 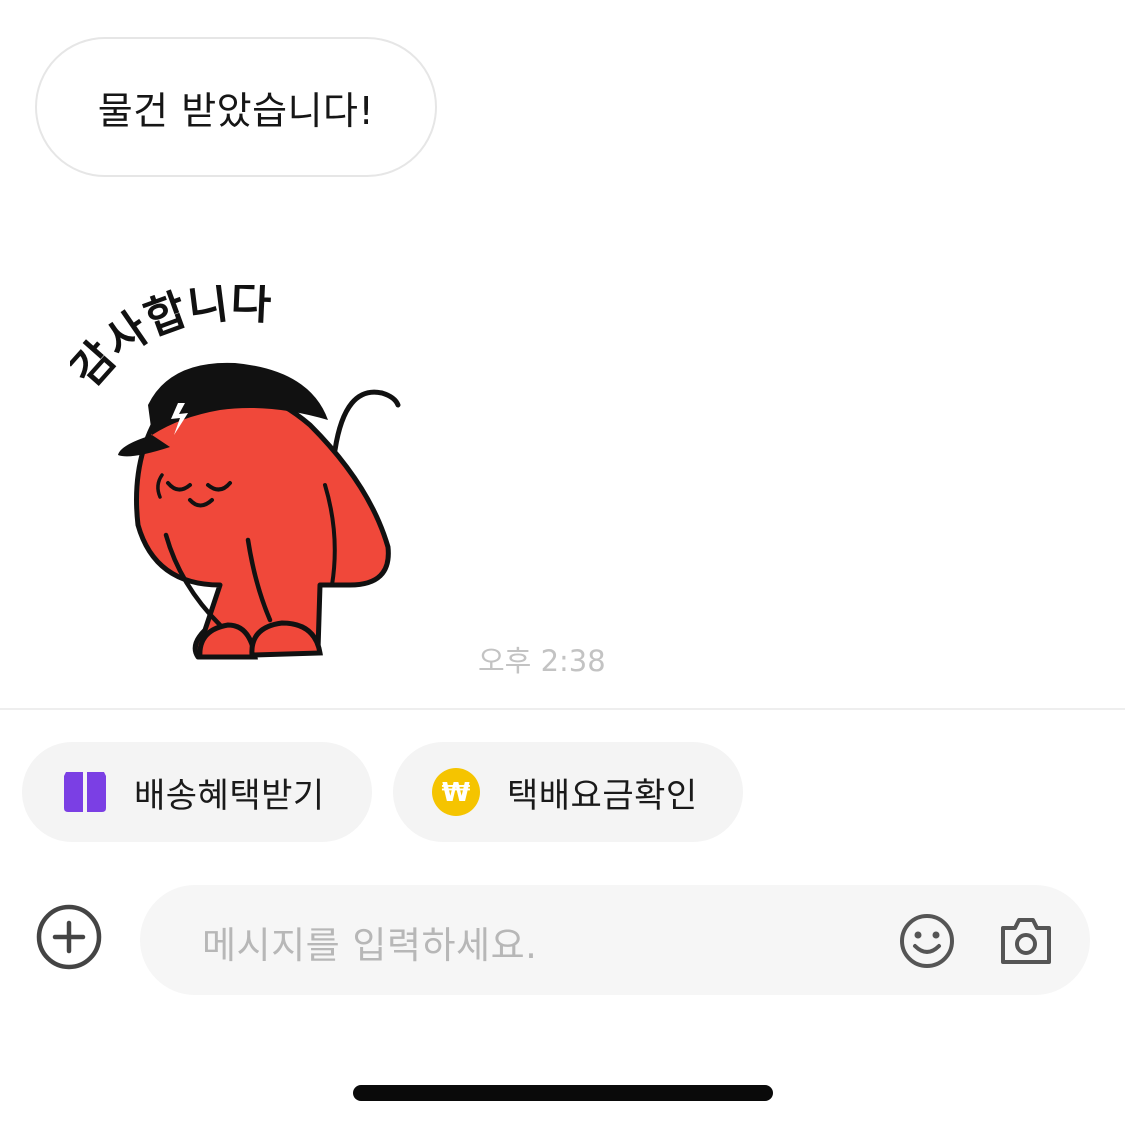 What do you see at coordinates (1026, 941) in the screenshot?
I see `camera-icon` at bounding box center [1026, 941].